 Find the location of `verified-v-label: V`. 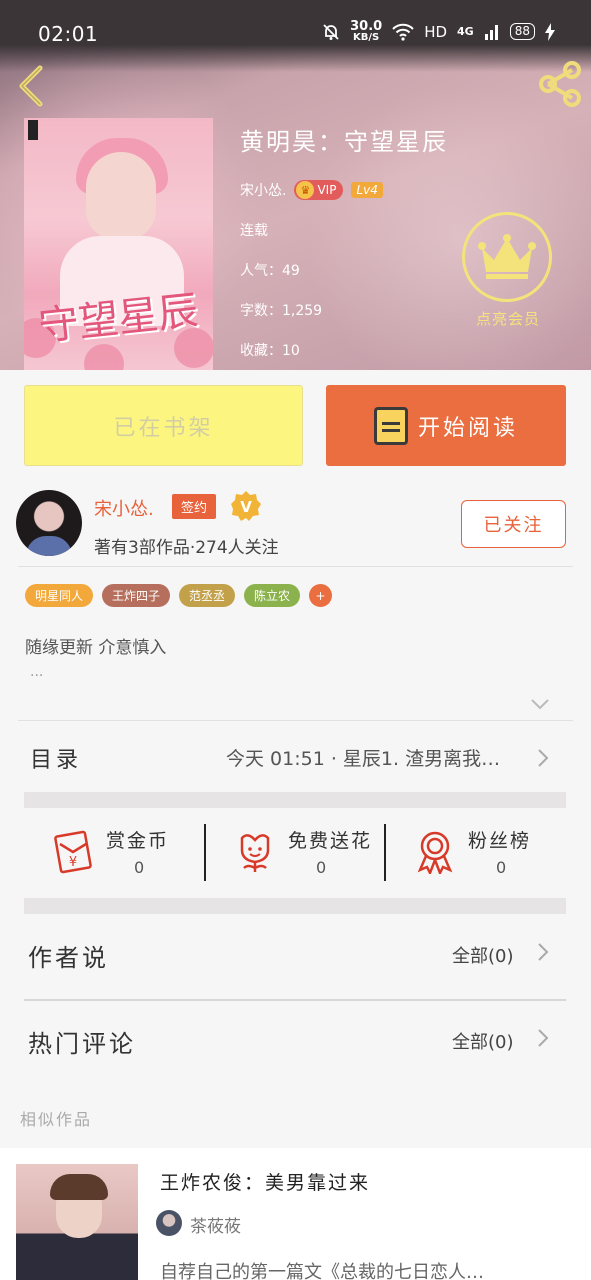

verified-v-label: V is located at coordinates (246, 507).